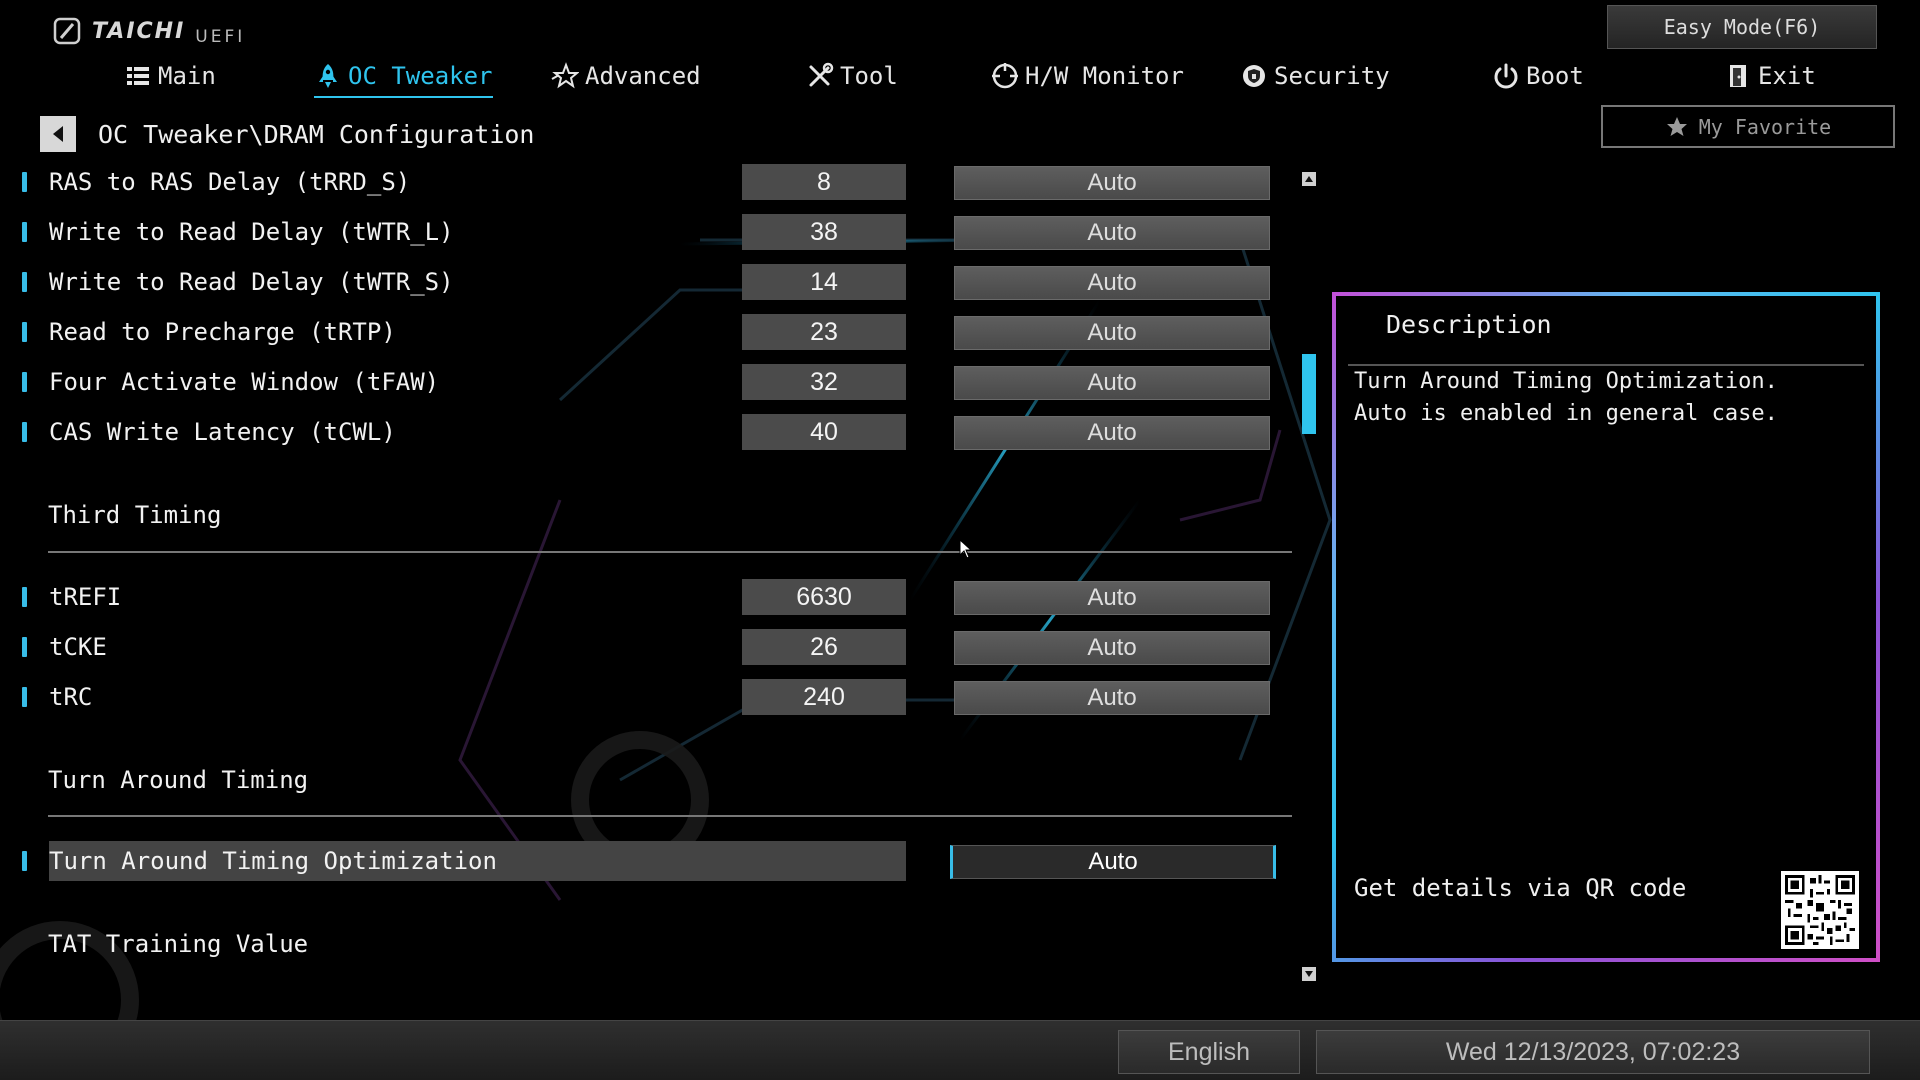 This screenshot has height=1080, width=1920. Describe the element at coordinates (824, 282) in the screenshot. I see `setting-current-value: 14` at that location.